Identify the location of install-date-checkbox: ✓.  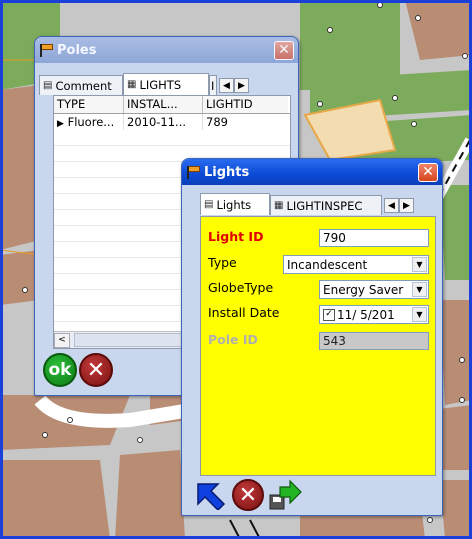
(329, 314).